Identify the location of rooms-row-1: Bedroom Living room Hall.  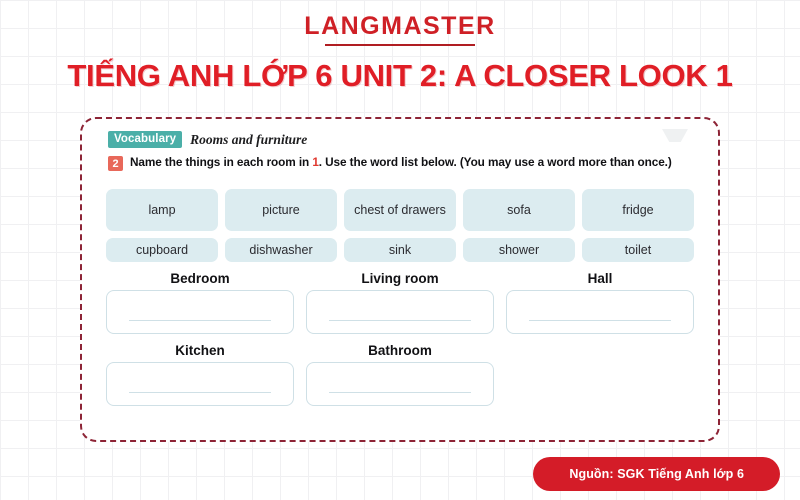
(400, 302).